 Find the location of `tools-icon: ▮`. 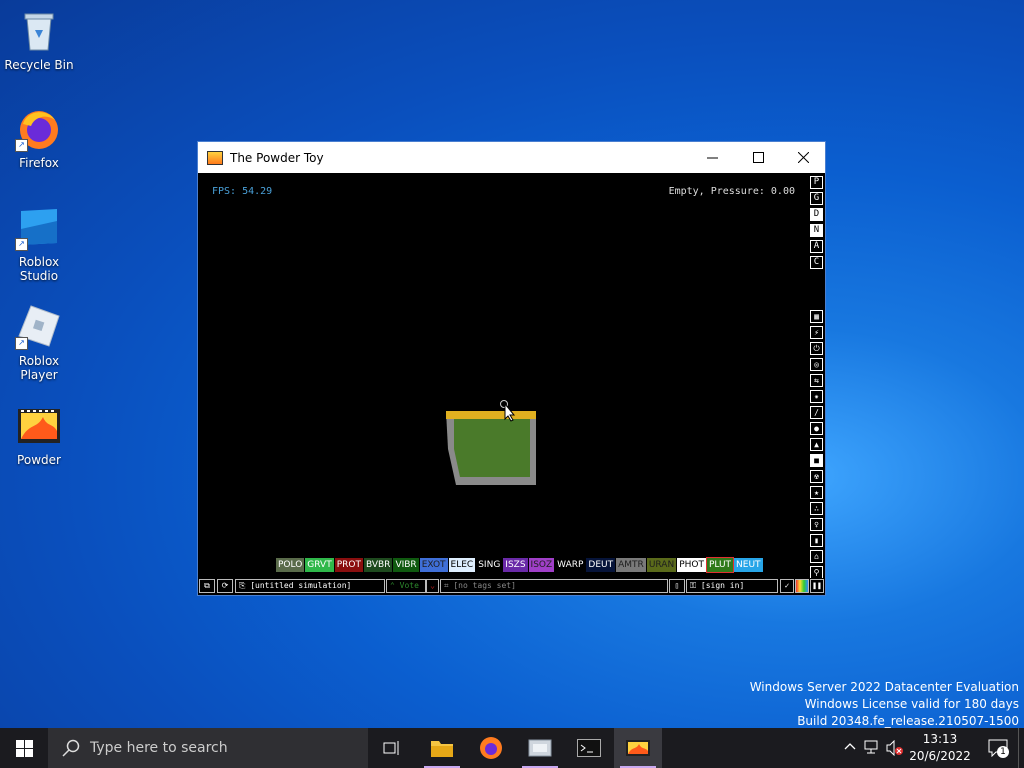

tools-icon: ▮ is located at coordinates (816, 540).